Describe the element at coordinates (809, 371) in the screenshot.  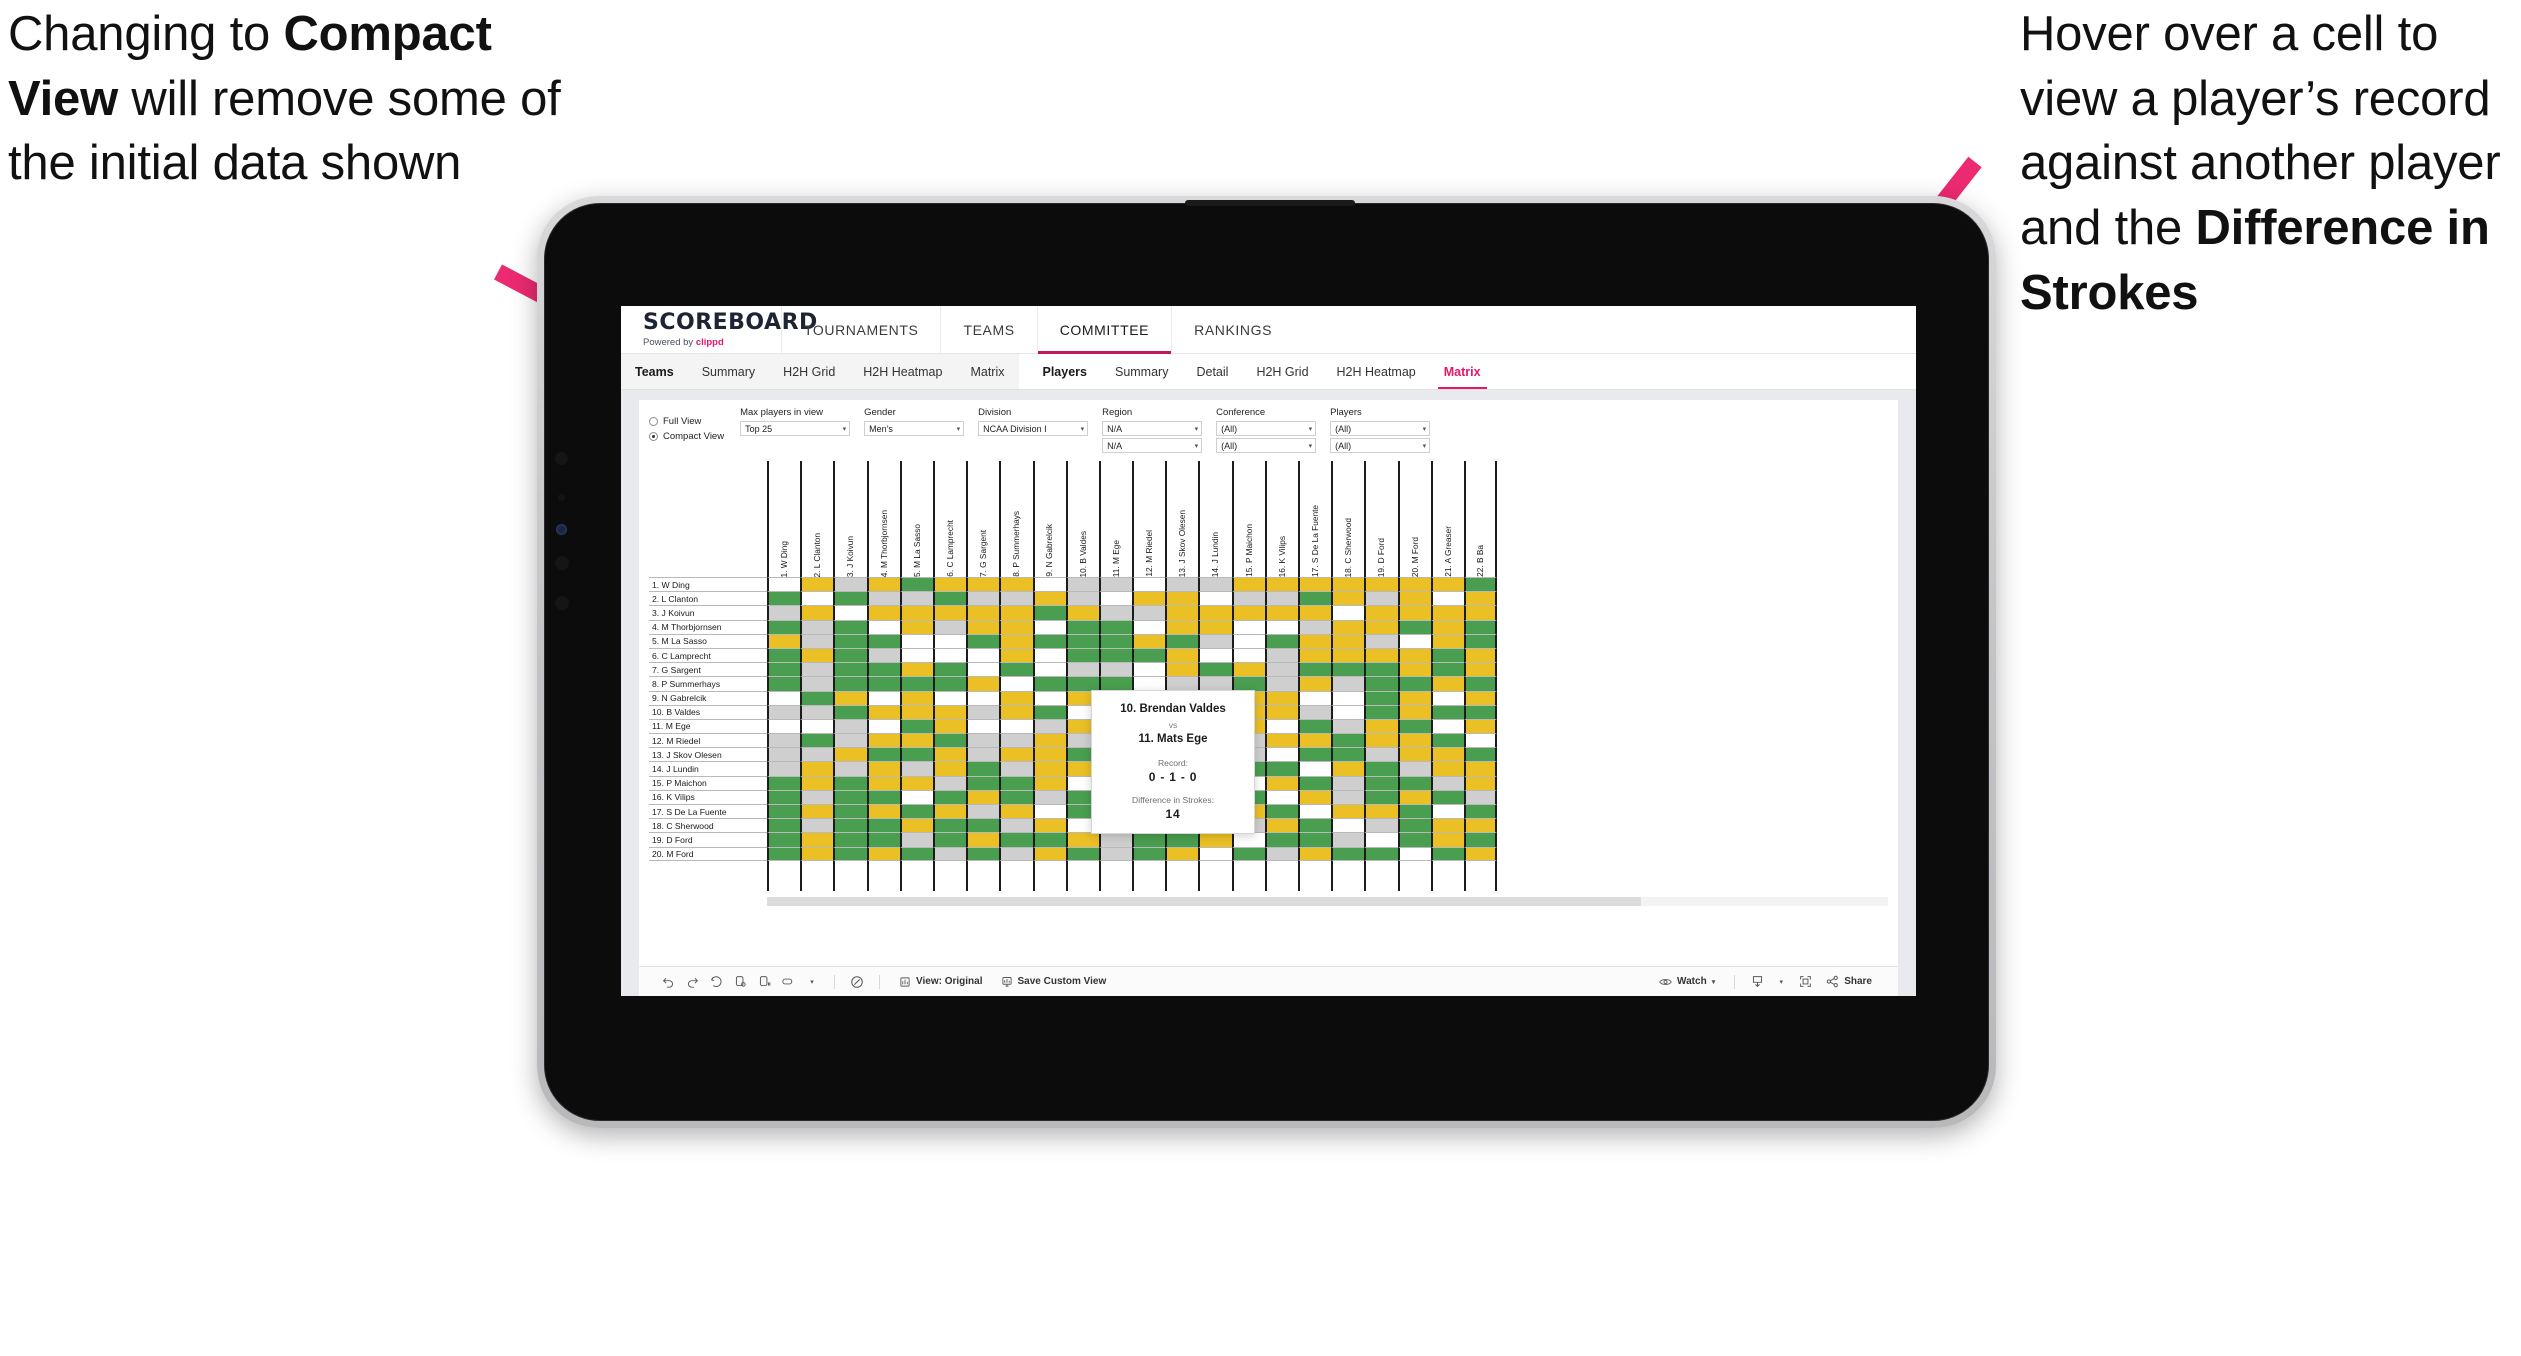
I see `subtab-h2h-grid: H2H Grid` at that location.